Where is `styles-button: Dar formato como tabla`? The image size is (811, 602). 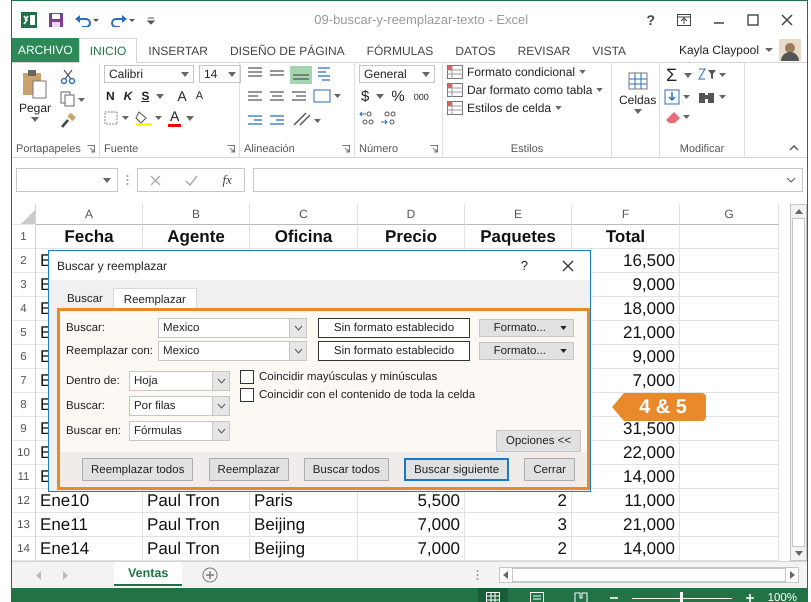 styles-button: Dar formato como tabla is located at coordinates (525, 90).